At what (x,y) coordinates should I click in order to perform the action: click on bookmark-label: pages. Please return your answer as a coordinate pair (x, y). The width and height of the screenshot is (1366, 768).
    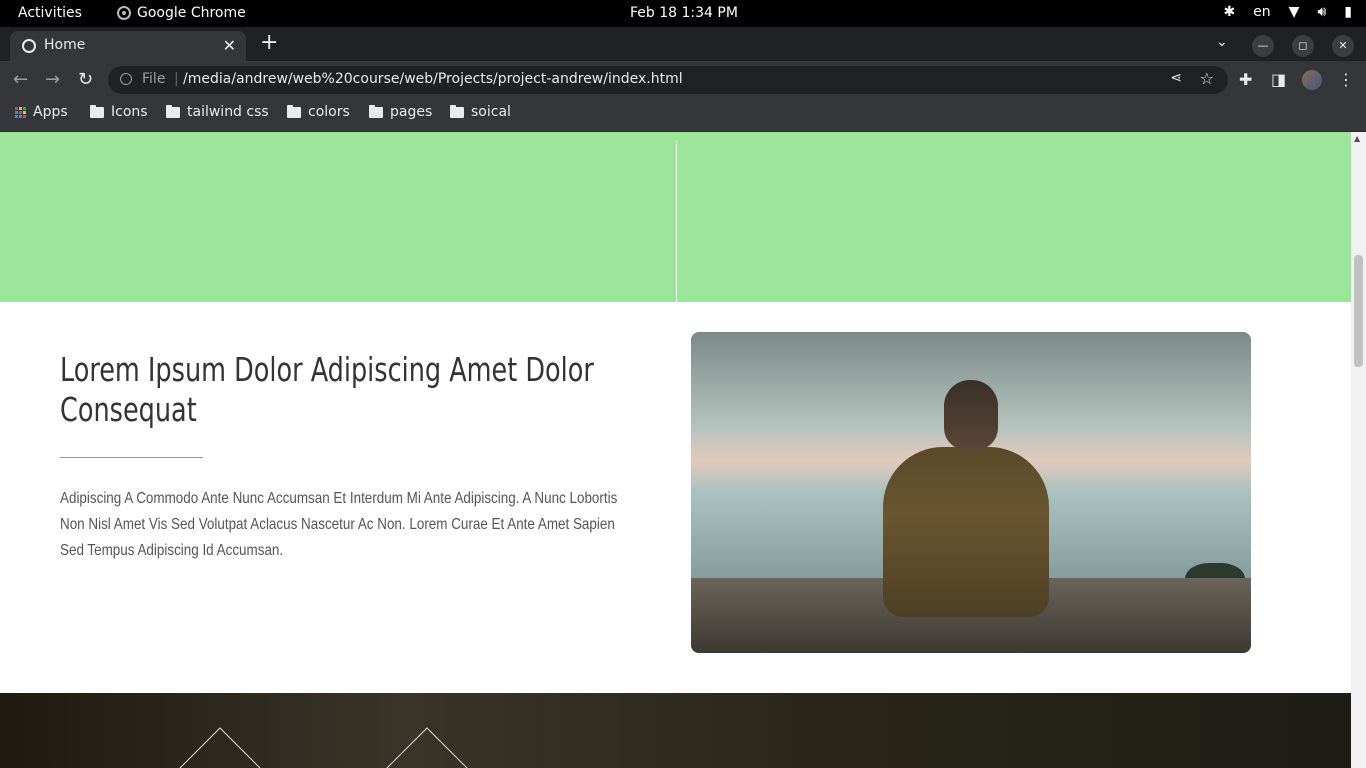
    Looking at the image, I should click on (411, 112).